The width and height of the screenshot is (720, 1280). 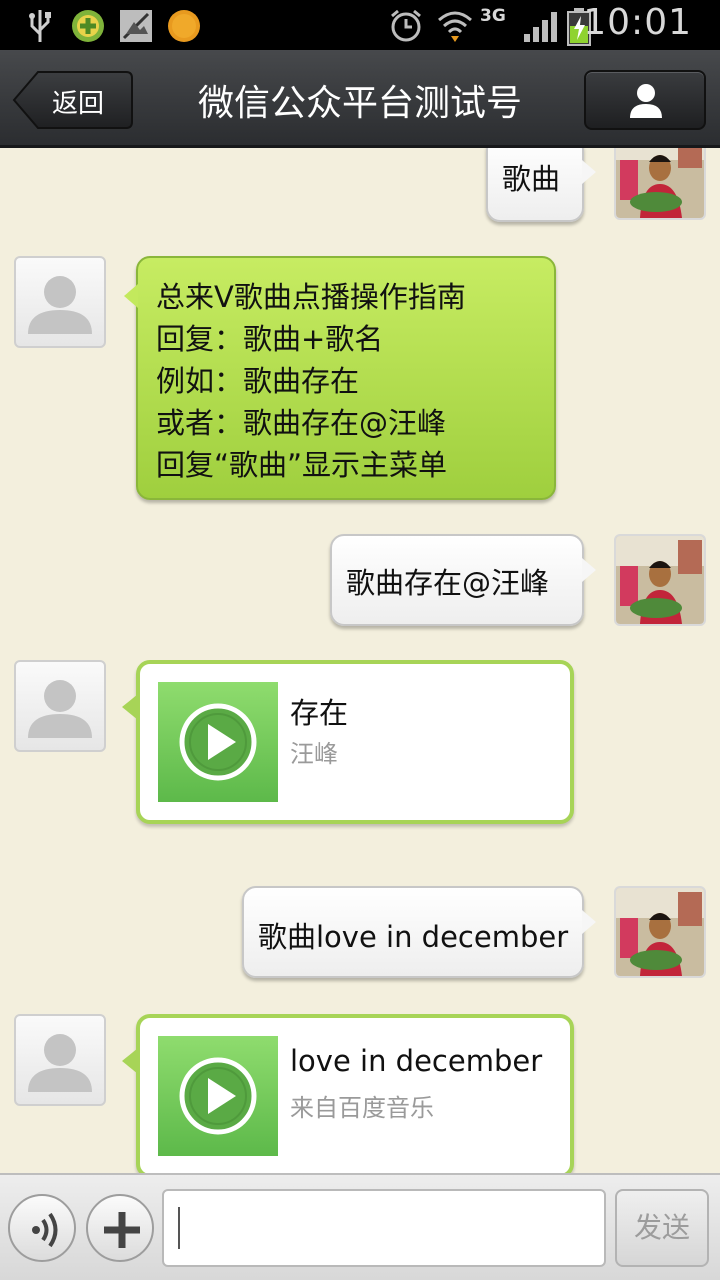 I want to click on music-artist: 汪峰, so click(x=314, y=754).